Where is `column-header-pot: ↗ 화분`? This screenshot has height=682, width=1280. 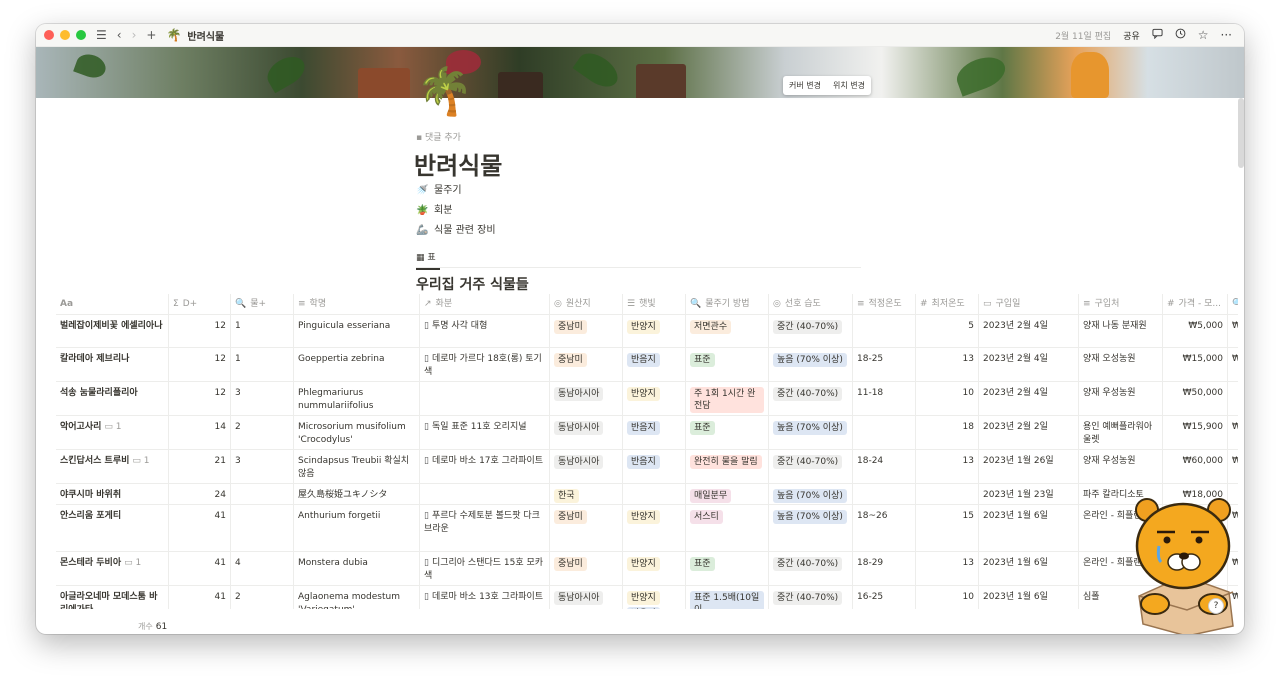 column-header-pot: ↗ 화분 is located at coordinates (485, 304).